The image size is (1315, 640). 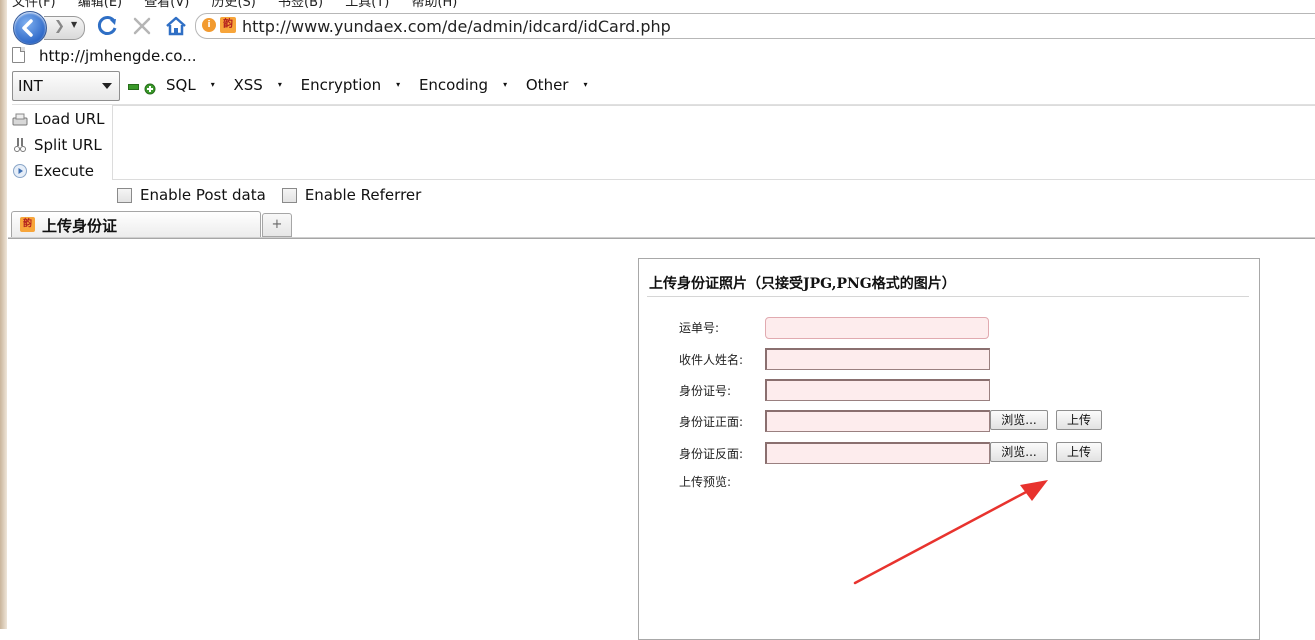 I want to click on page-title: 上传身份证照片（只接受JPG,PNG格式的图片）, so click(x=802, y=284).